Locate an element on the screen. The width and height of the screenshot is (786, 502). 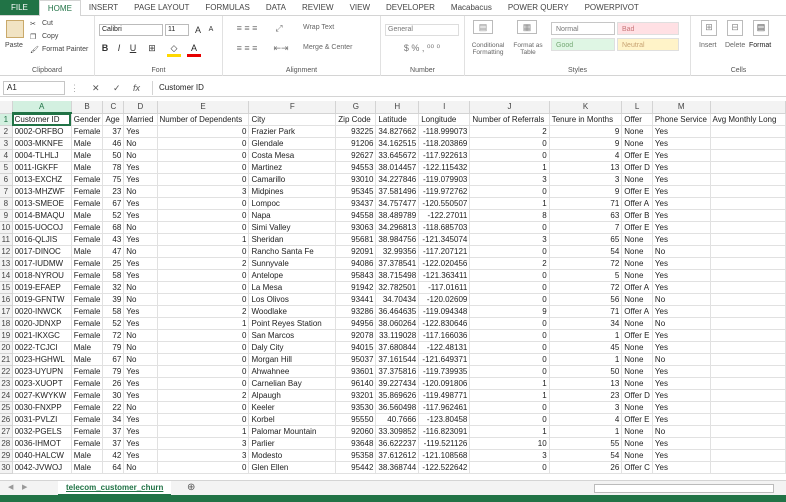
column-header: A is located at coordinates (42, 107).